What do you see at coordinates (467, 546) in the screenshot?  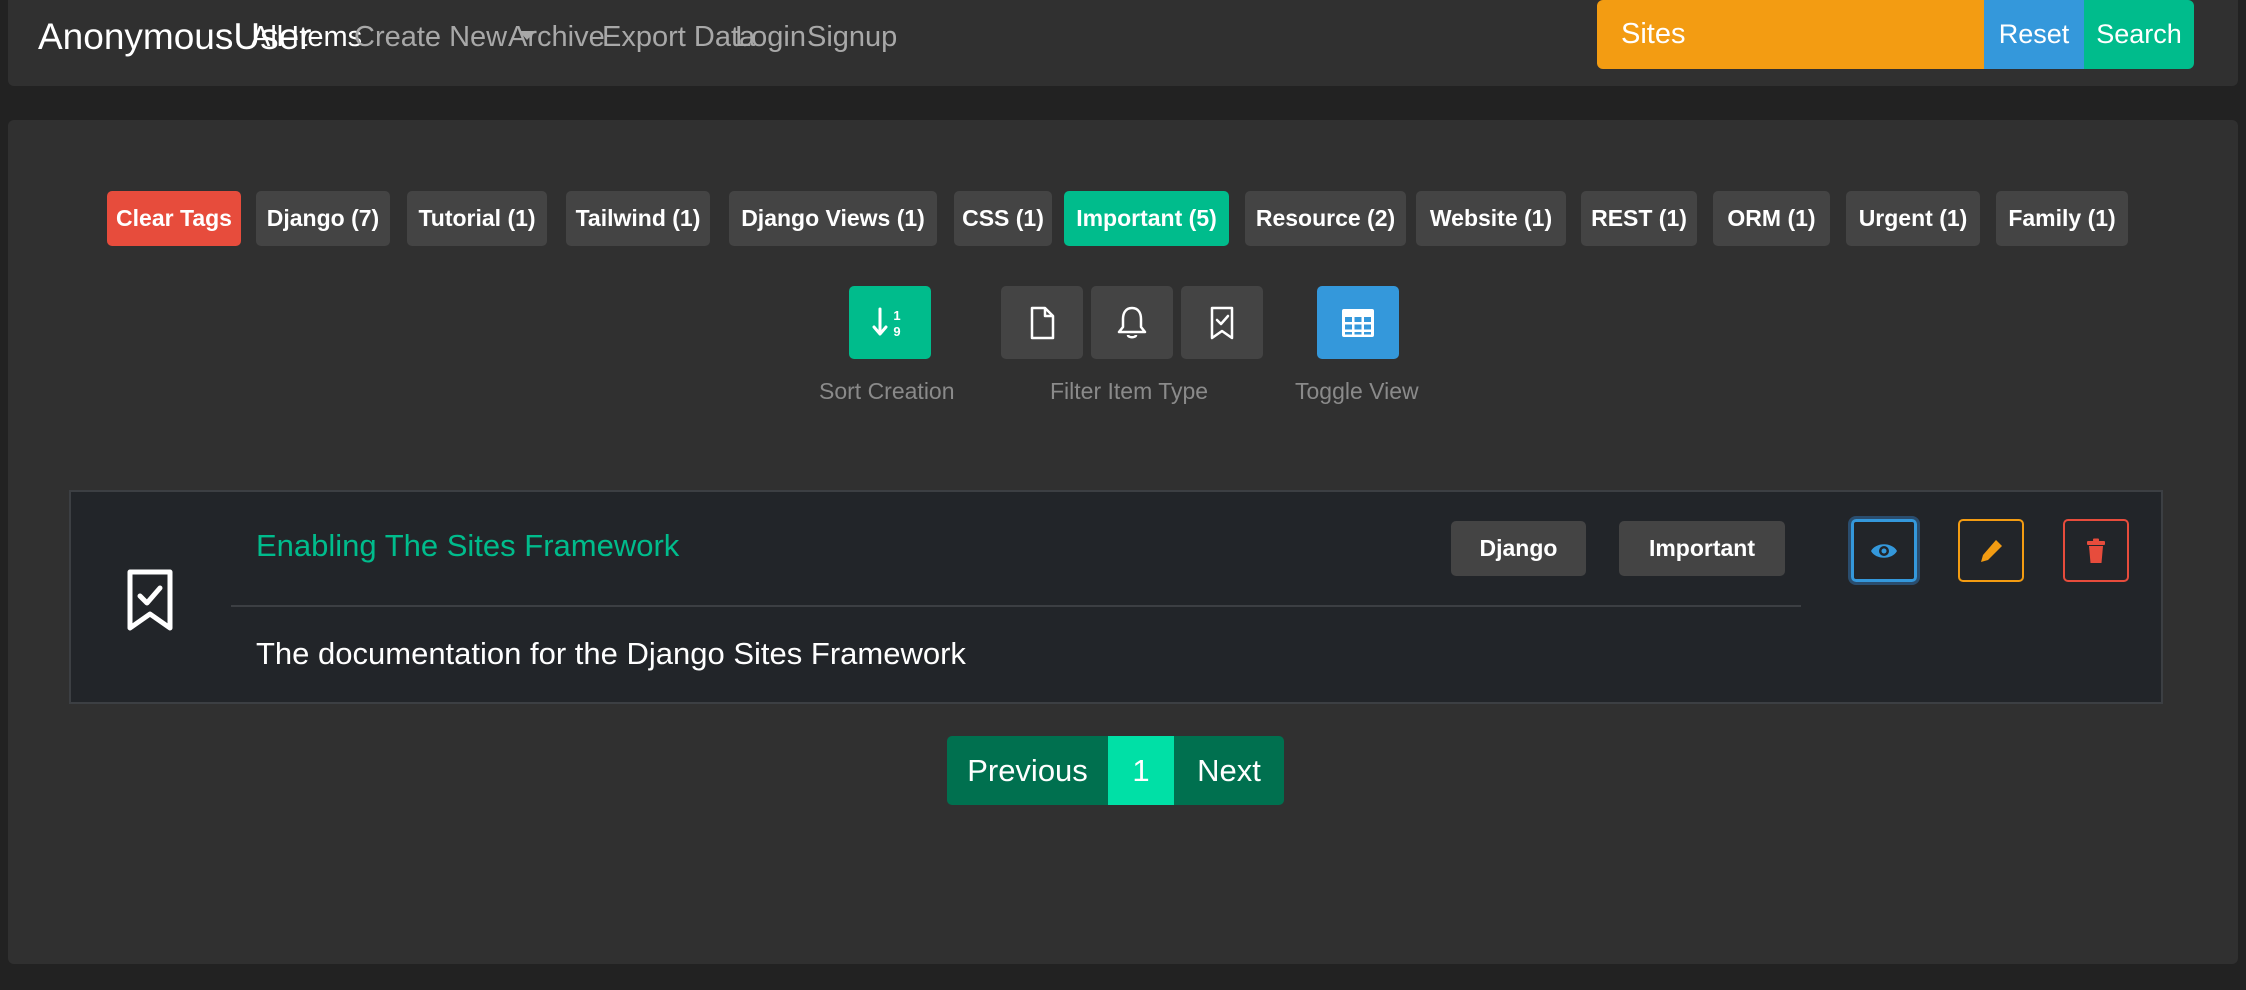 I see `item-title-link: Enabling The Sites Framework` at bounding box center [467, 546].